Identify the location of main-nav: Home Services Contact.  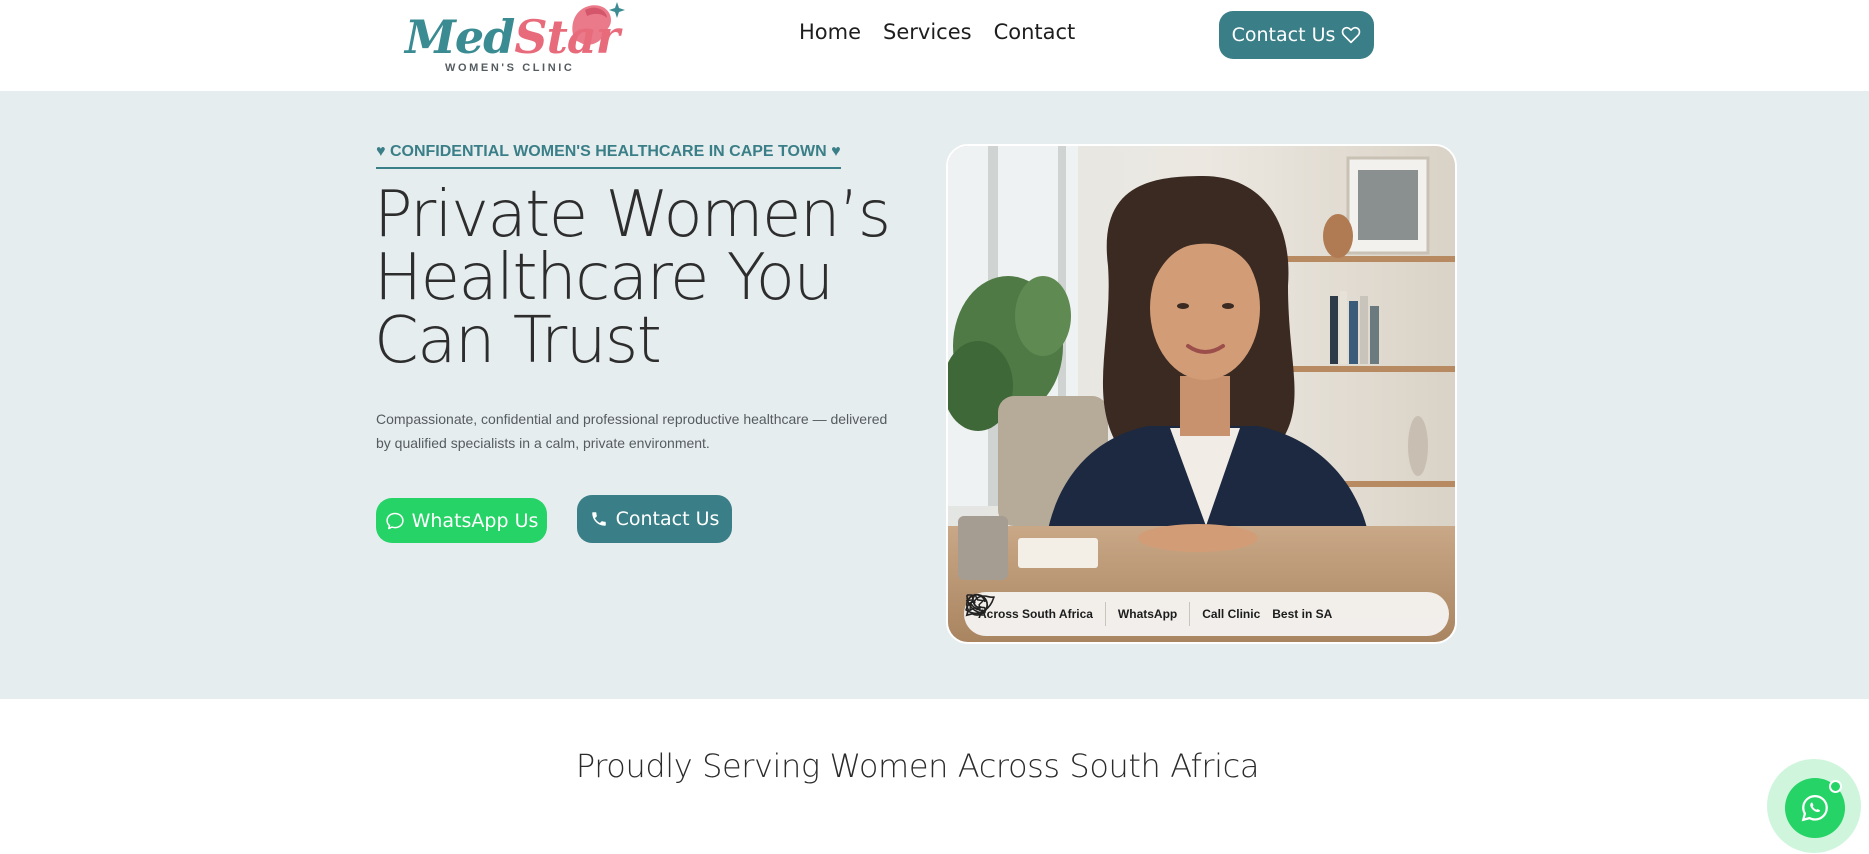
(937, 32).